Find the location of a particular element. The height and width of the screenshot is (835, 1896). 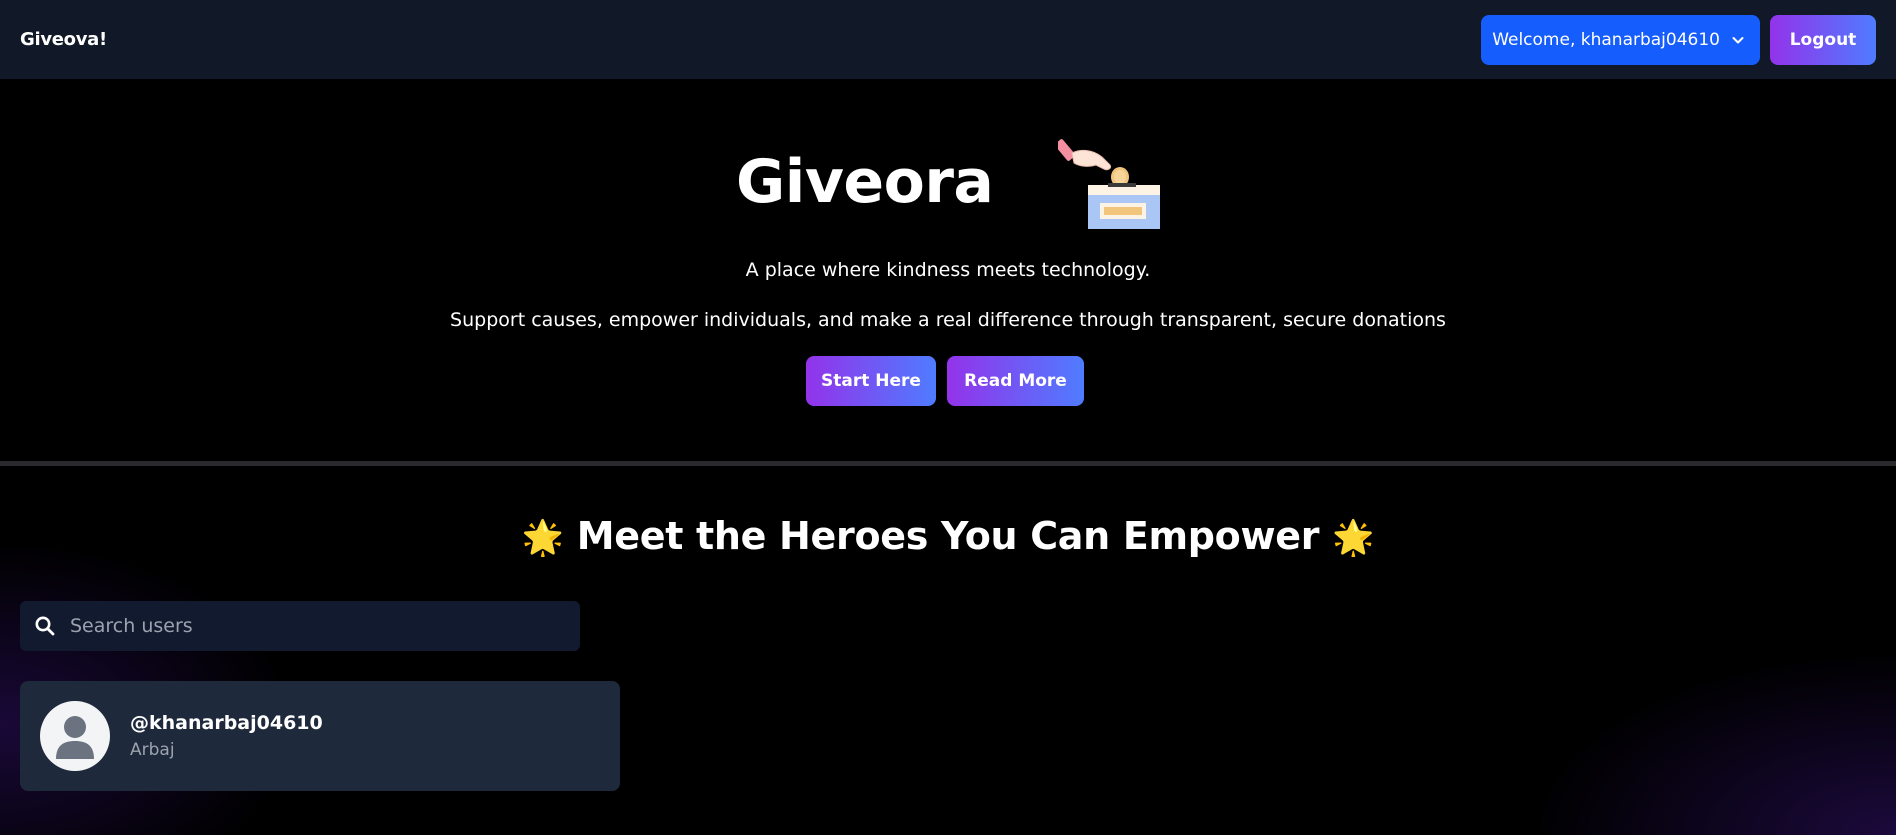

user-name: Arbaj is located at coordinates (152, 750).